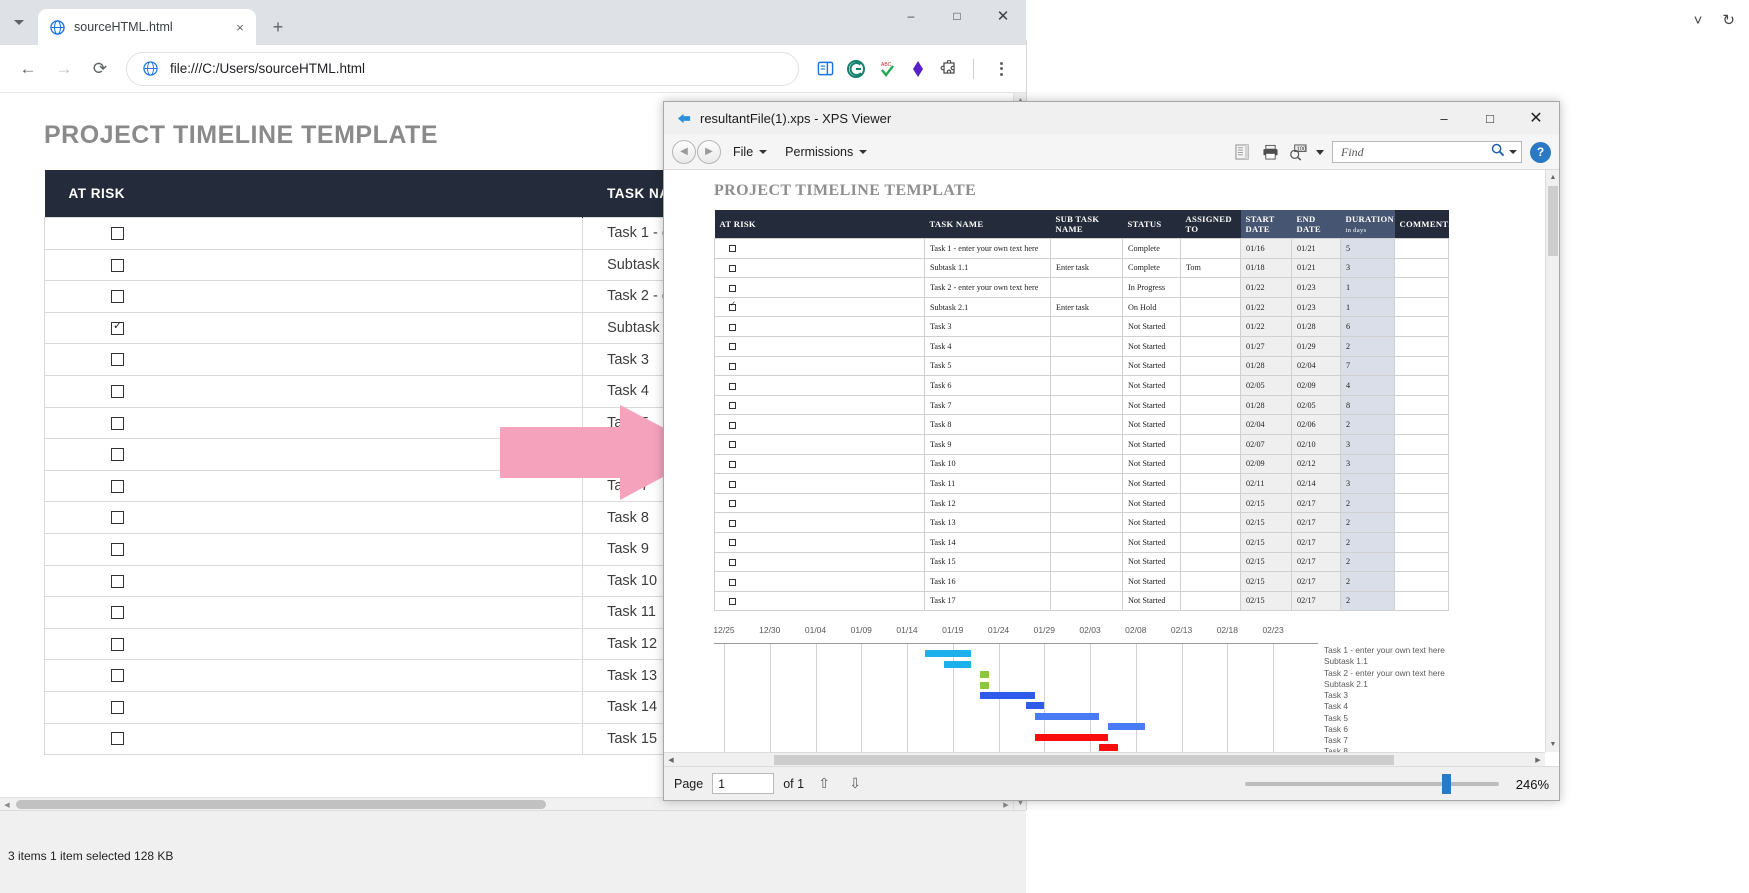  What do you see at coordinates (886, 65) in the screenshot?
I see `svg-text: ABC` at bounding box center [886, 65].